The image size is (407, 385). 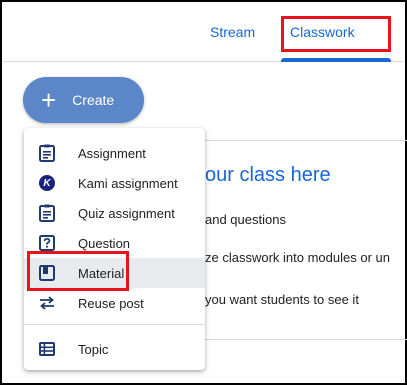 What do you see at coordinates (282, 299) in the screenshot?
I see `empty-state-line: you want students to see it` at bounding box center [282, 299].